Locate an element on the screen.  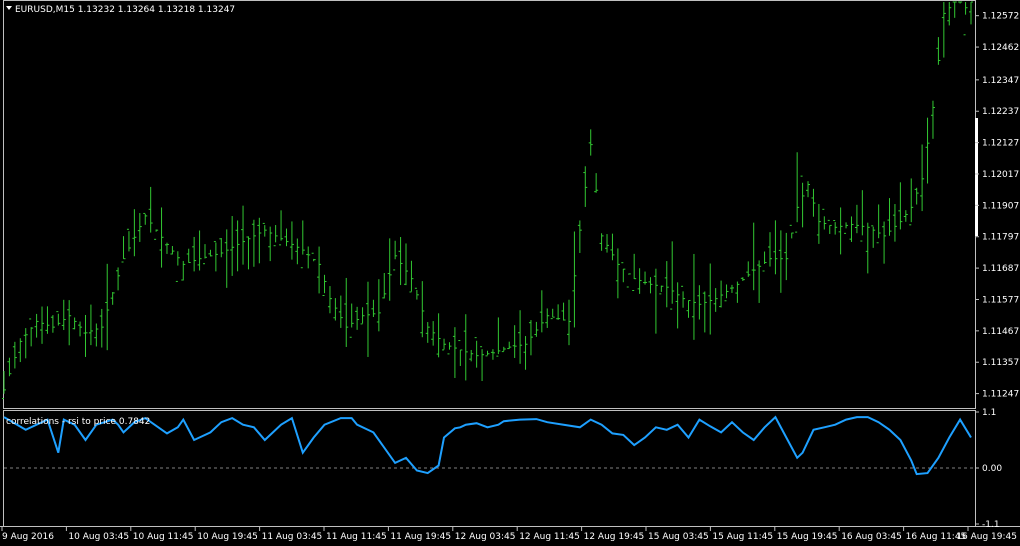
indicator-axis: 1.1 0.00 -1.1 is located at coordinates (988, 469).